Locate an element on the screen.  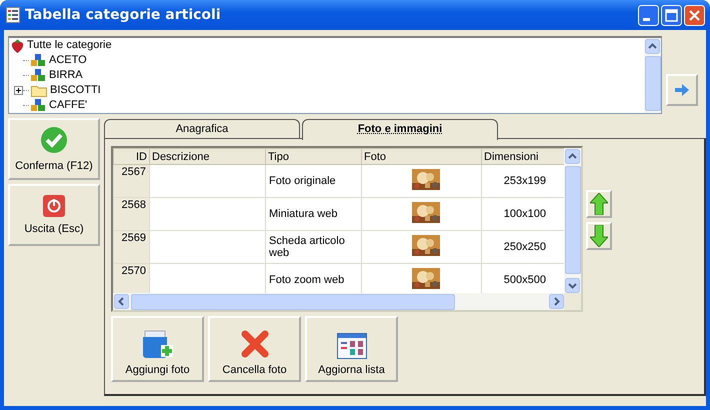
move-down-button is located at coordinates (599, 236).